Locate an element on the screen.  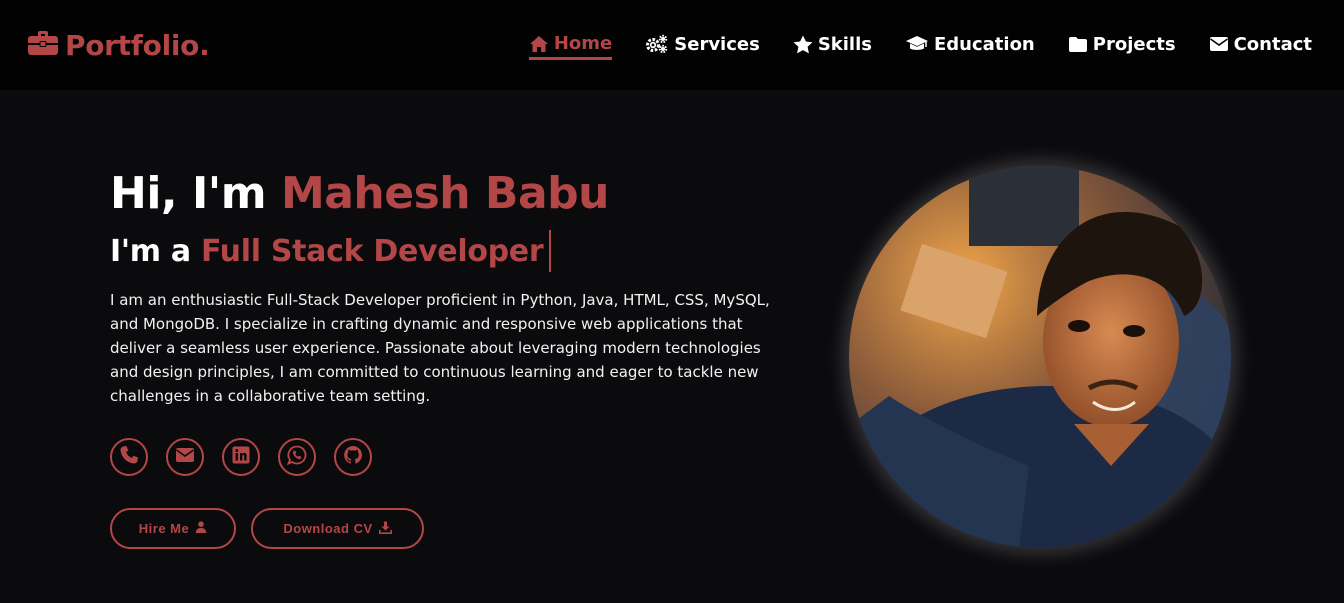
social-links is located at coordinates (241, 457).